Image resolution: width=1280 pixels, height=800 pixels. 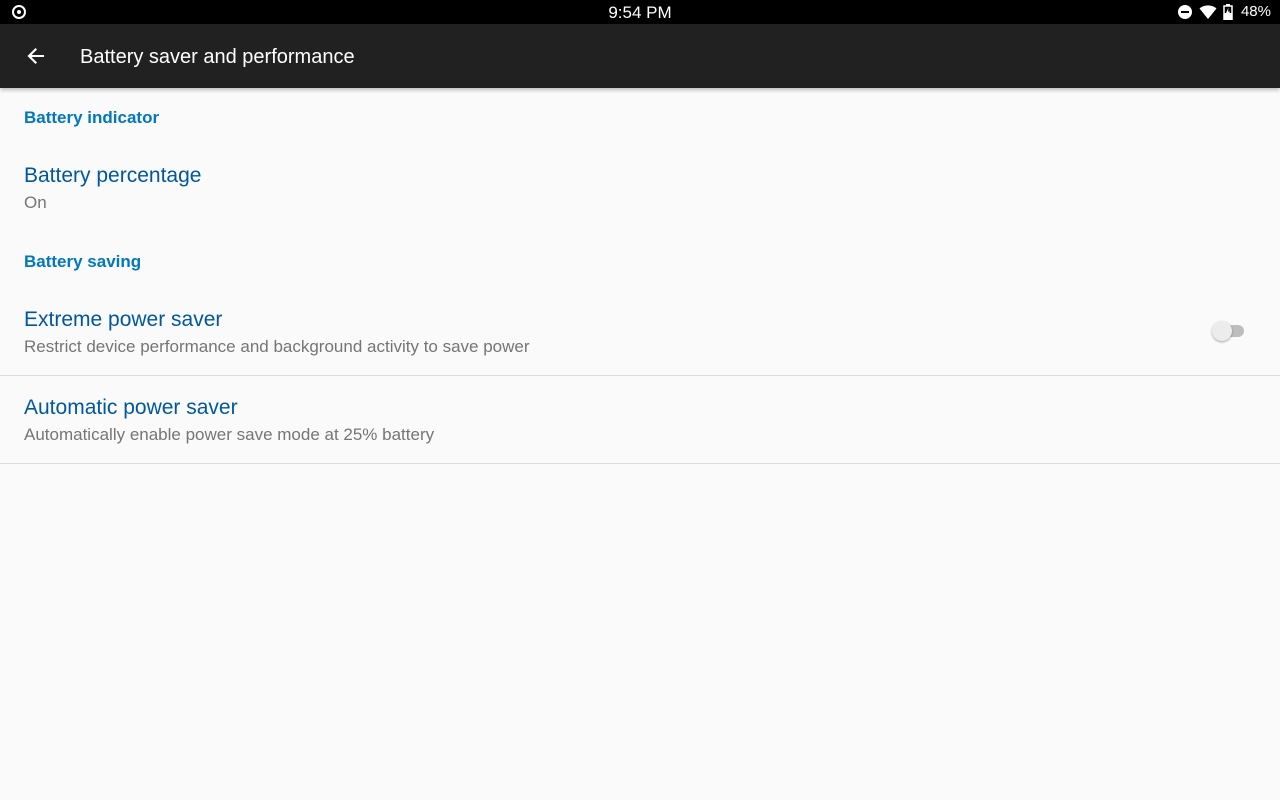 I want to click on pref-battery-percentage: Battery percentage On, so click(x=640, y=188).